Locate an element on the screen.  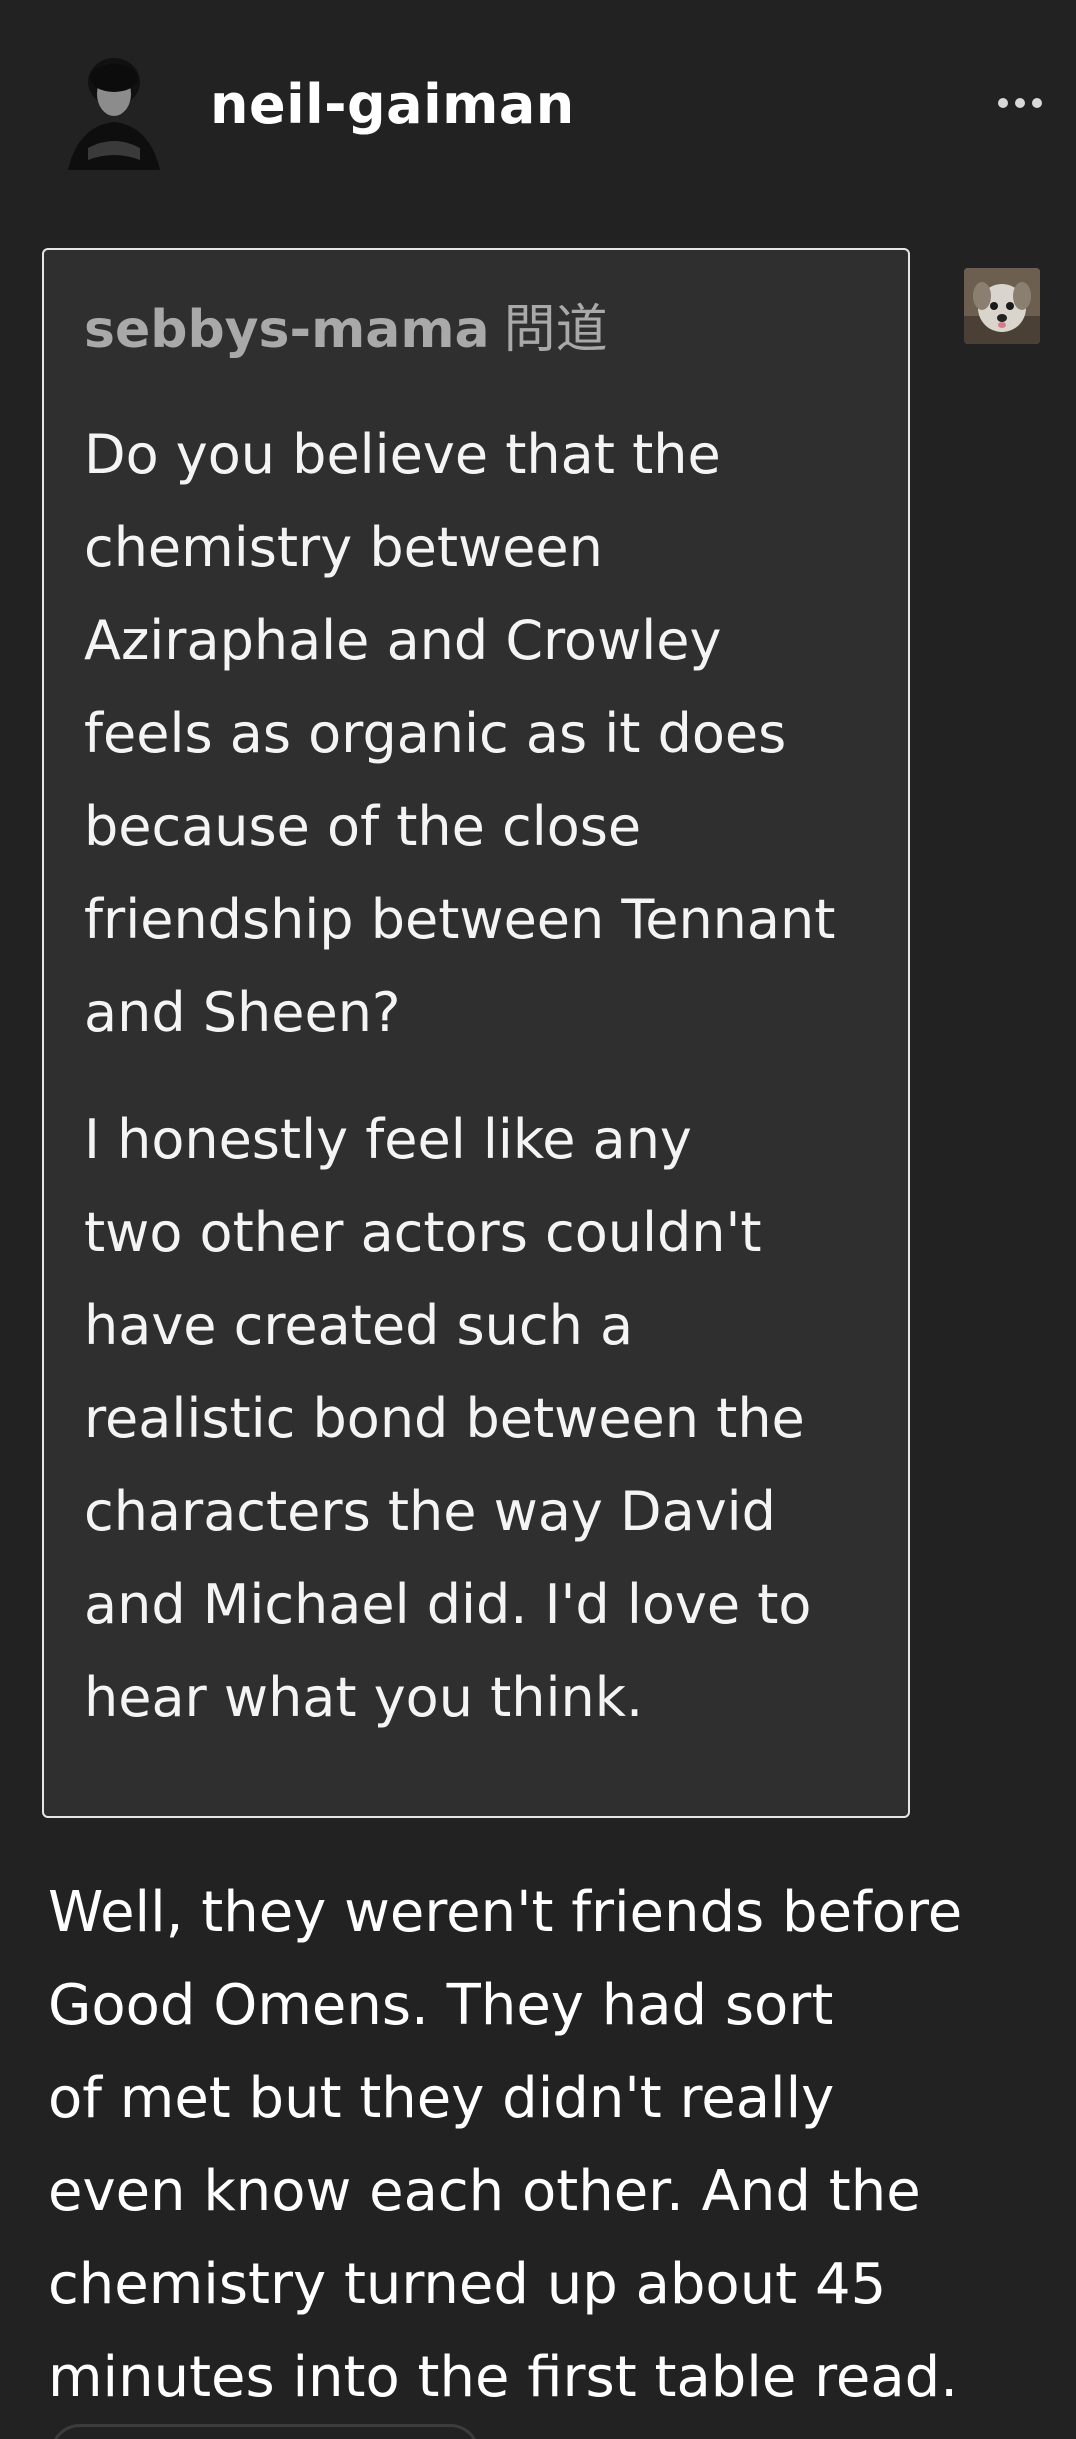
bottom-pill-button is located at coordinates (265, 2431).